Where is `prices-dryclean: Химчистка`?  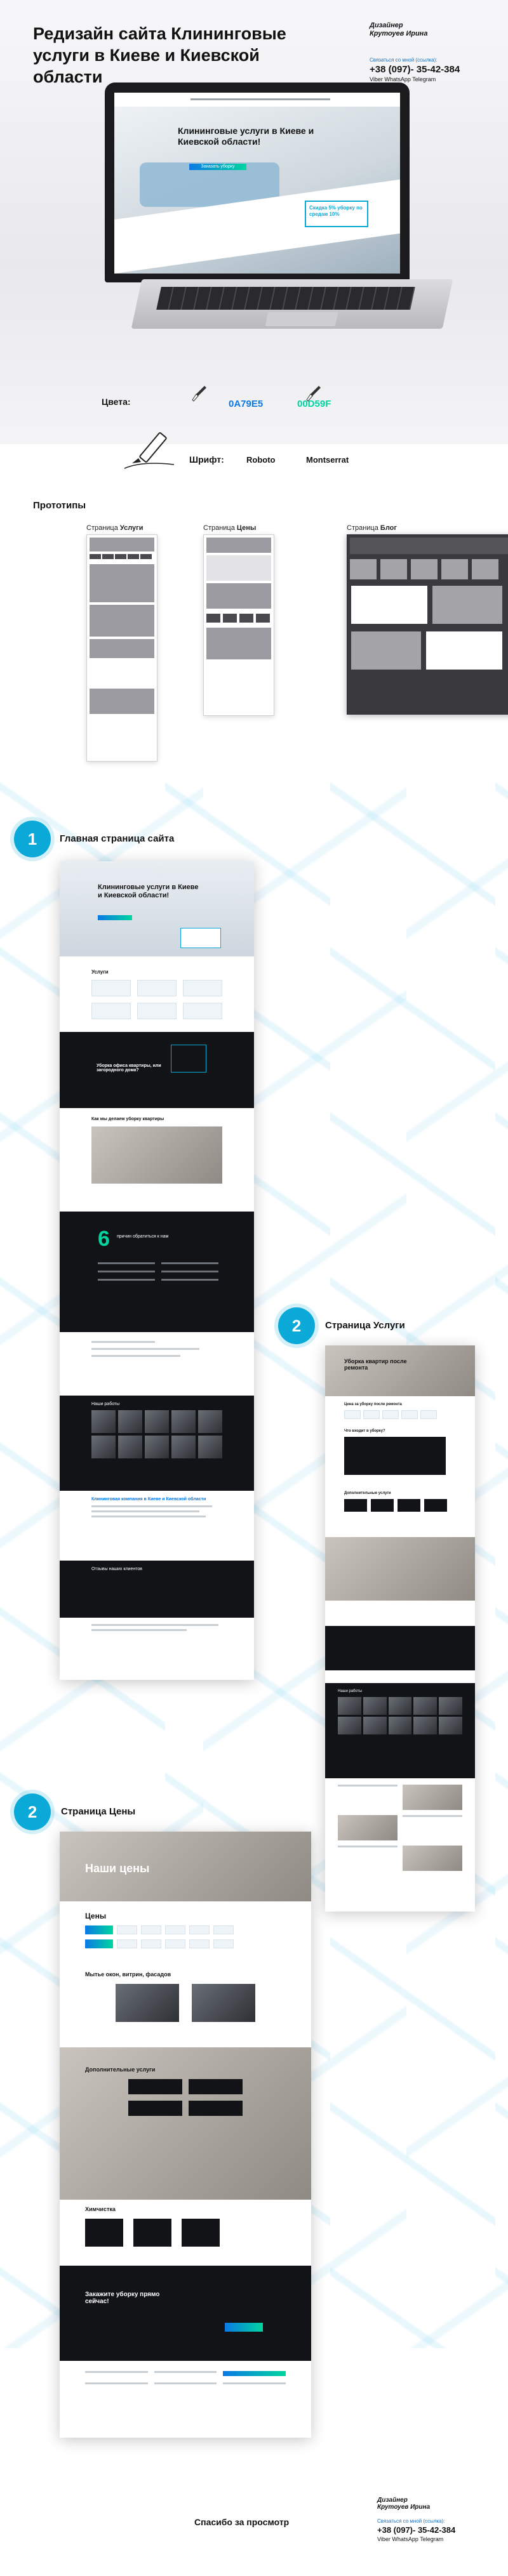
prices-dryclean: Химчистка is located at coordinates (186, 2226).